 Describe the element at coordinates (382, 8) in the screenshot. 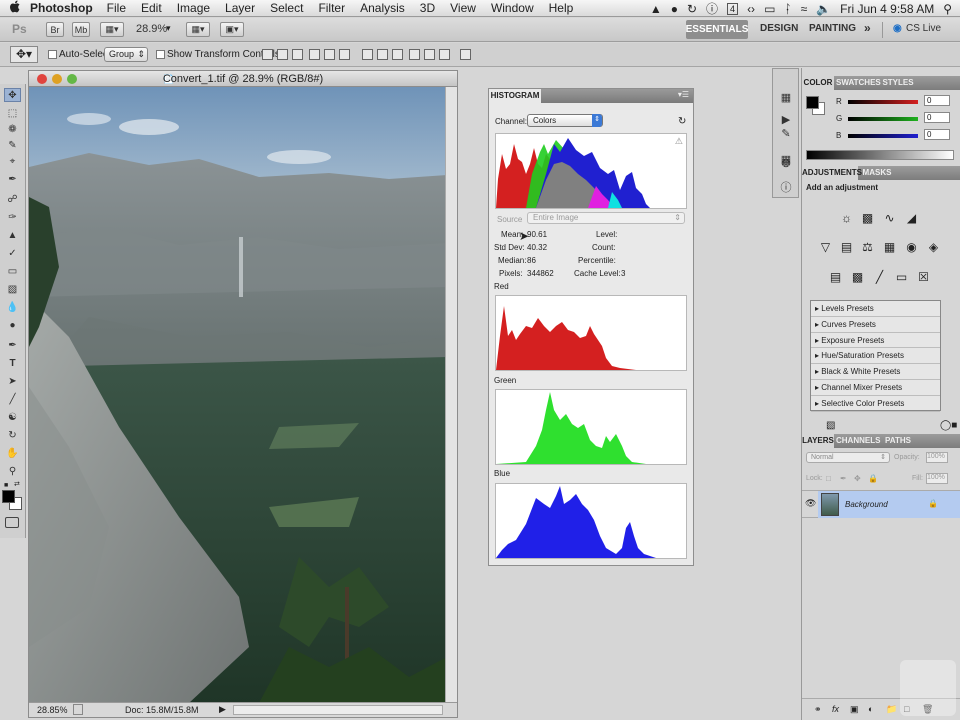

I see `menu-analysis: Analysis` at that location.